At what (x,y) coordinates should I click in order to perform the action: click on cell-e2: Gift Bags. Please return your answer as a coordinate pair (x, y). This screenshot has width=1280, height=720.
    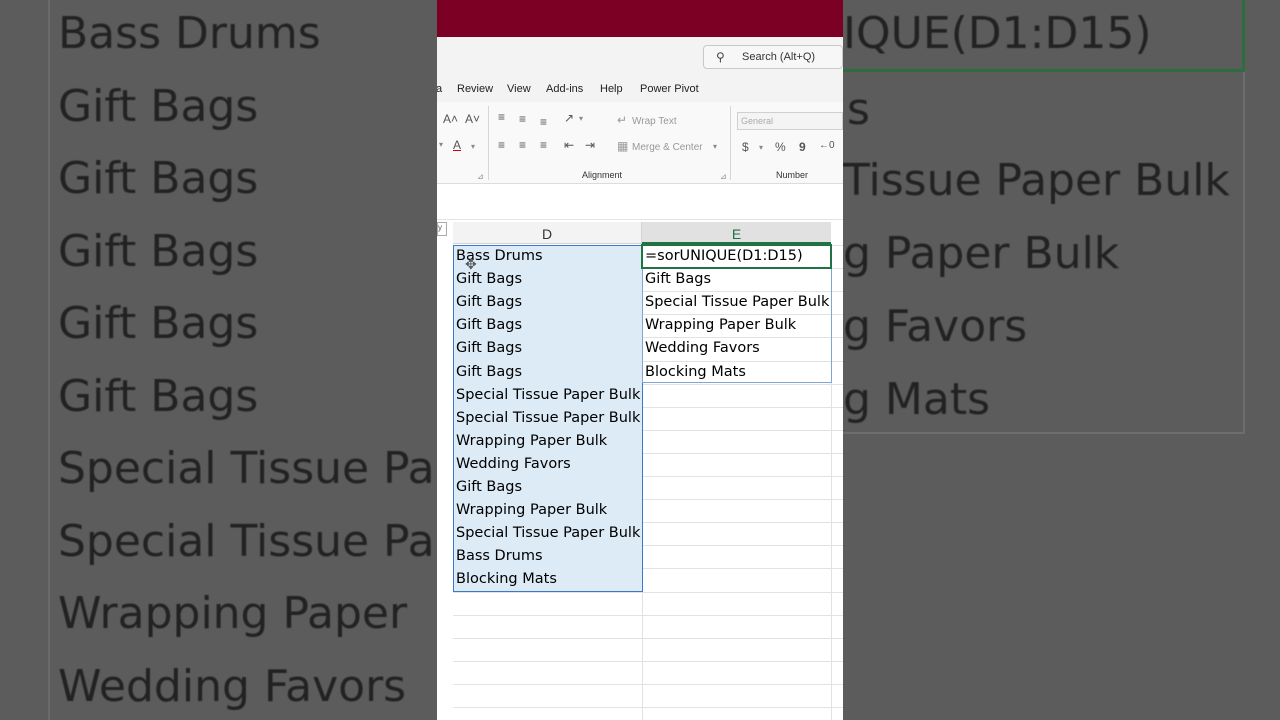
    Looking at the image, I should click on (739, 279).